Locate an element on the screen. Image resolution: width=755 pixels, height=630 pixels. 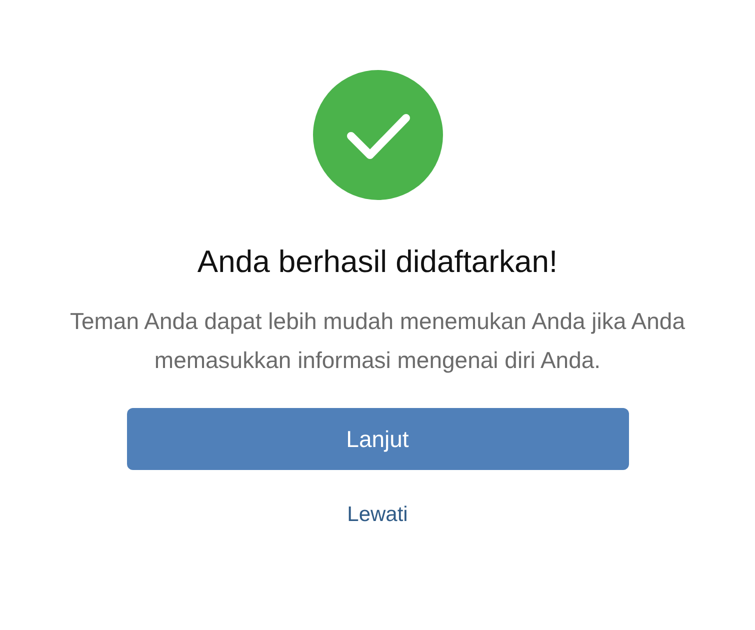
info-message: Teman Anda dapat lebih mudah menemukan Anda jika Anda memasukkan informasi mengenai diri Anda. is located at coordinates (377, 341).